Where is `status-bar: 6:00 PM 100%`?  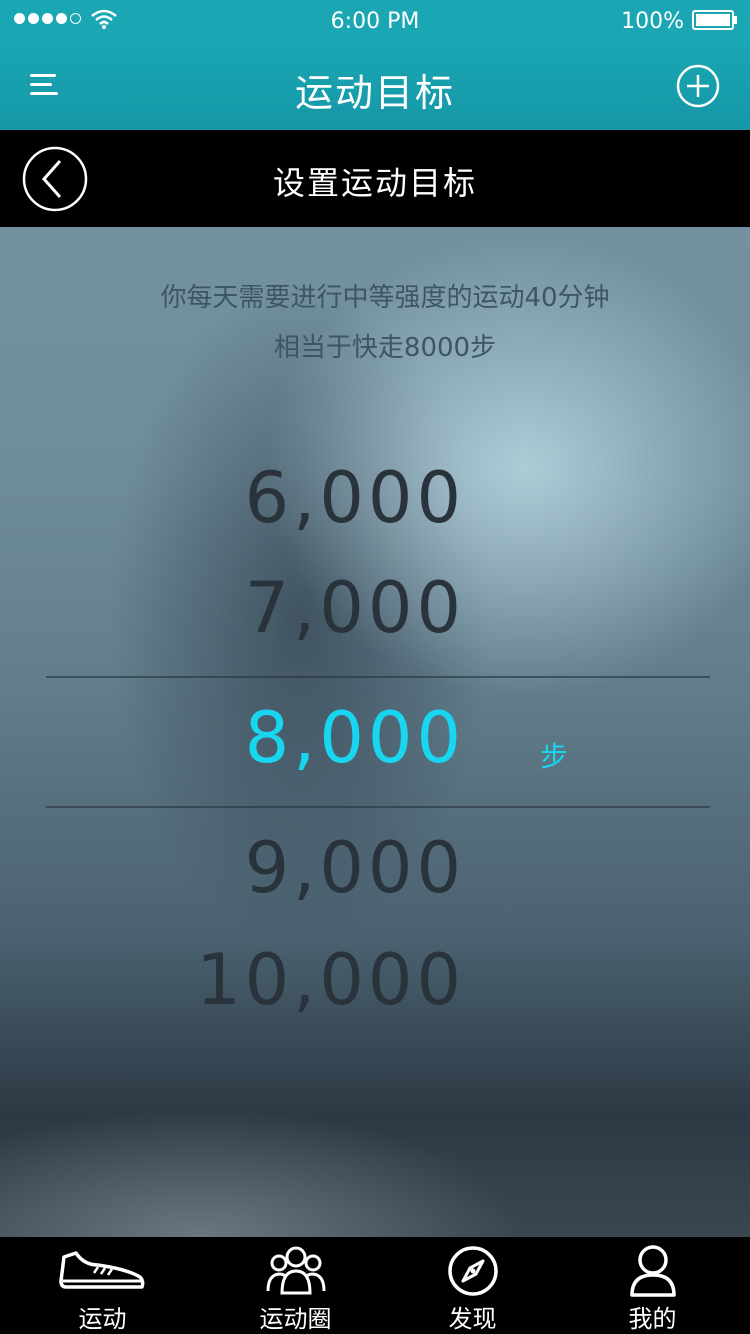 status-bar: 6:00 PM 100% is located at coordinates (375, 21).